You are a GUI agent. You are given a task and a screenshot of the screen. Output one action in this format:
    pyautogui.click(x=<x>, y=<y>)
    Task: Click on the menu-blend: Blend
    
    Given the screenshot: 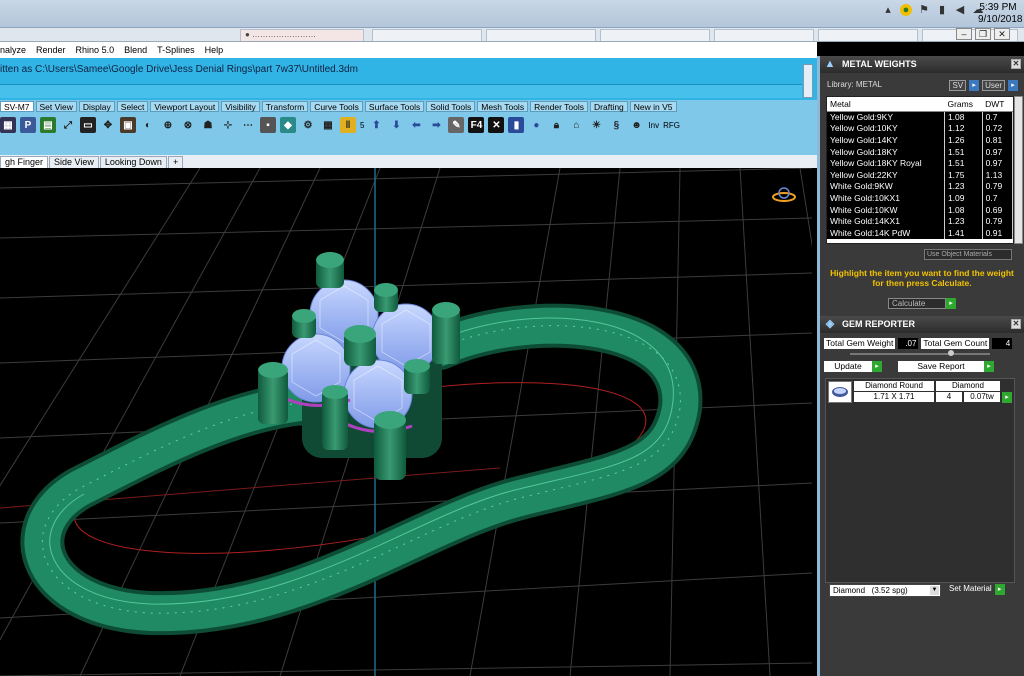 What is the action you would take?
    pyautogui.click(x=135, y=50)
    